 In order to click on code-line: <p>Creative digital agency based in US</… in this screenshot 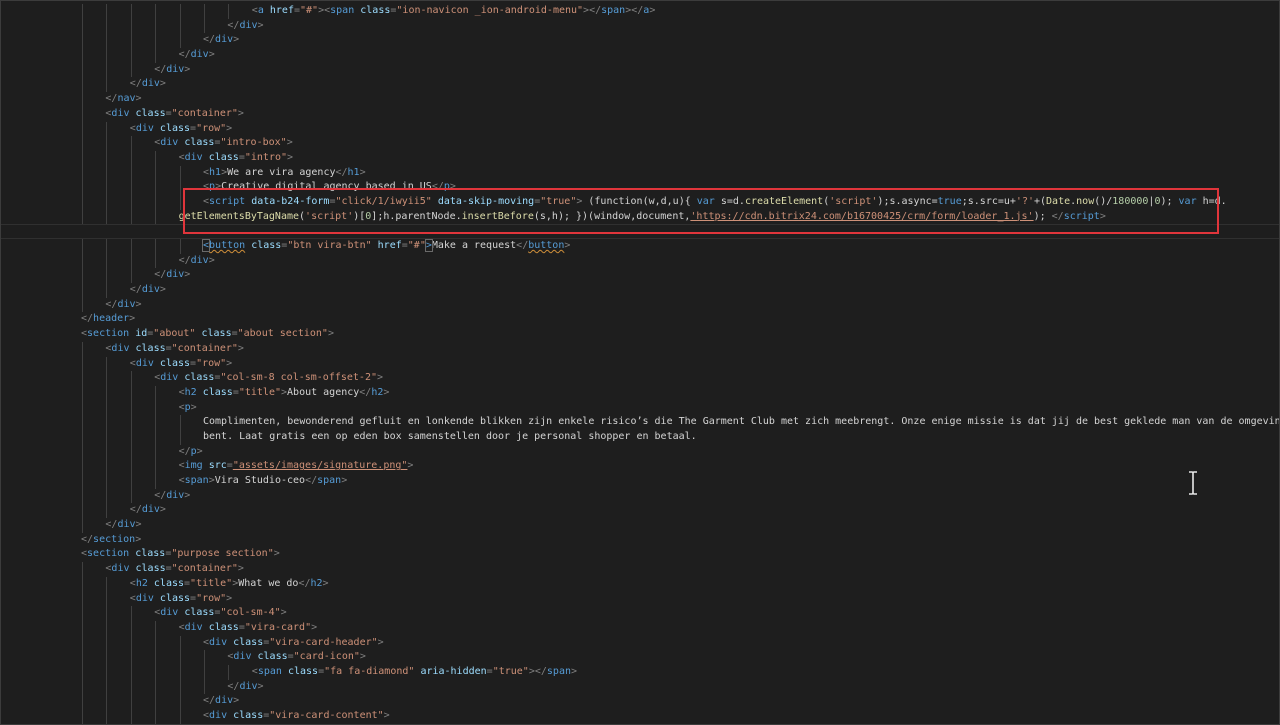, I will do `click(640, 187)`.